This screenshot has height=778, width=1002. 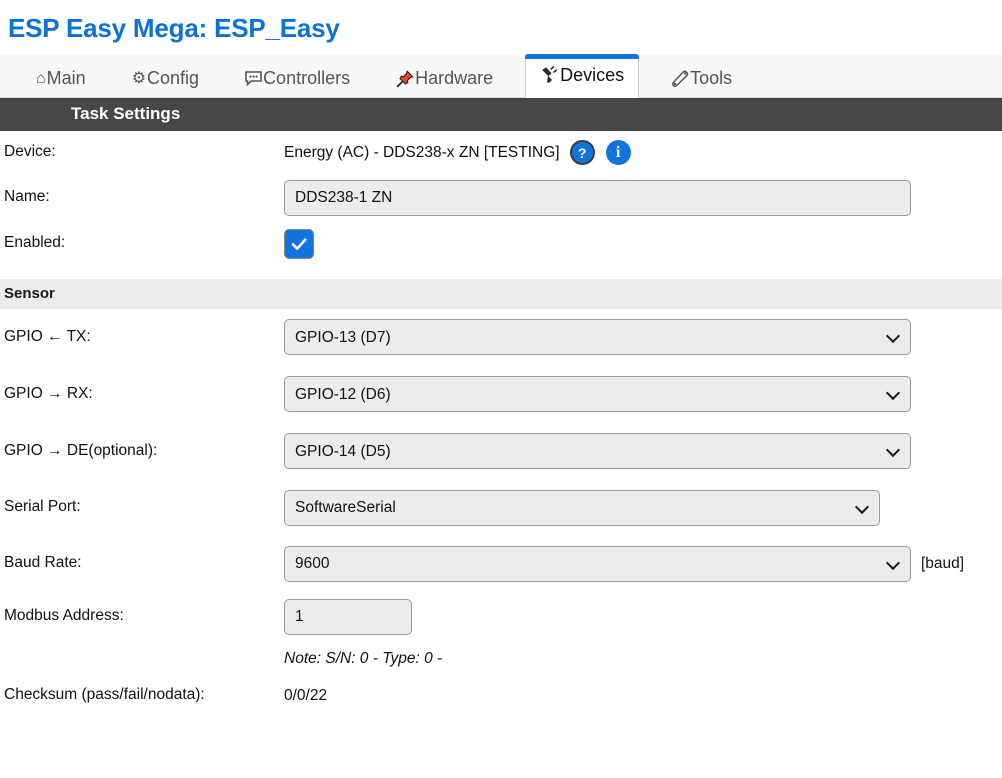 I want to click on serial-port-value-cell: SoftwareSerial, so click(x=643, y=507).